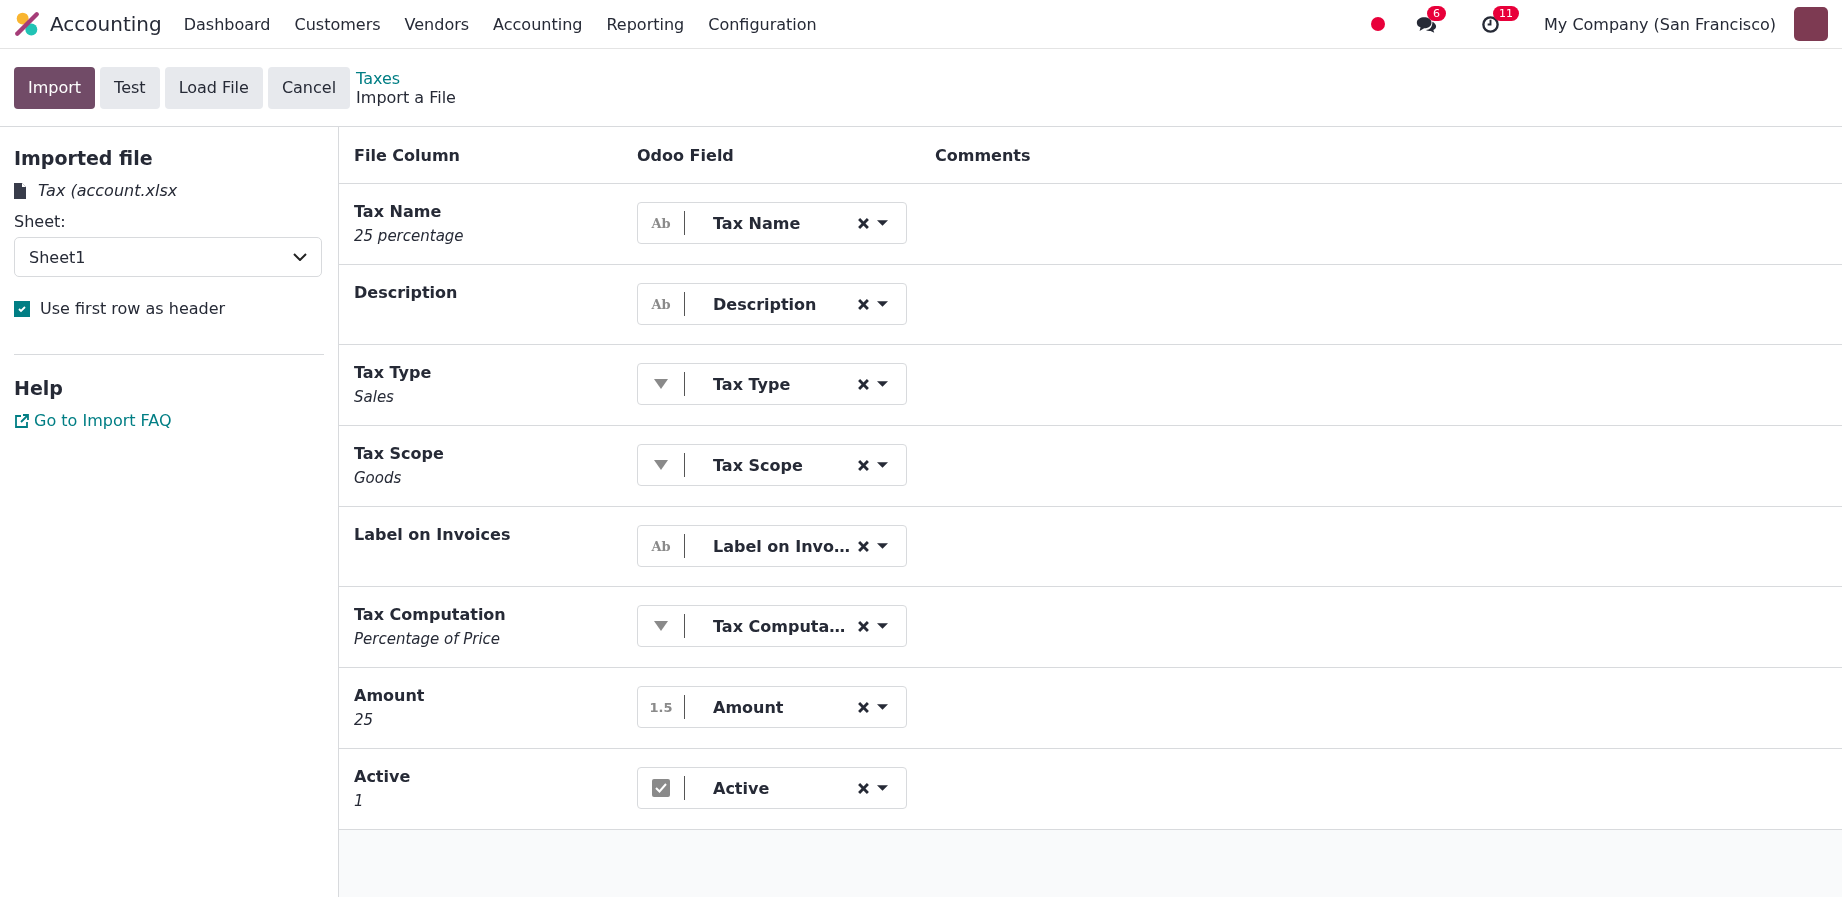 This screenshot has width=1842, height=897. Describe the element at coordinates (399, 453) in the screenshot. I see `file-column-name: Tax Scope` at that location.